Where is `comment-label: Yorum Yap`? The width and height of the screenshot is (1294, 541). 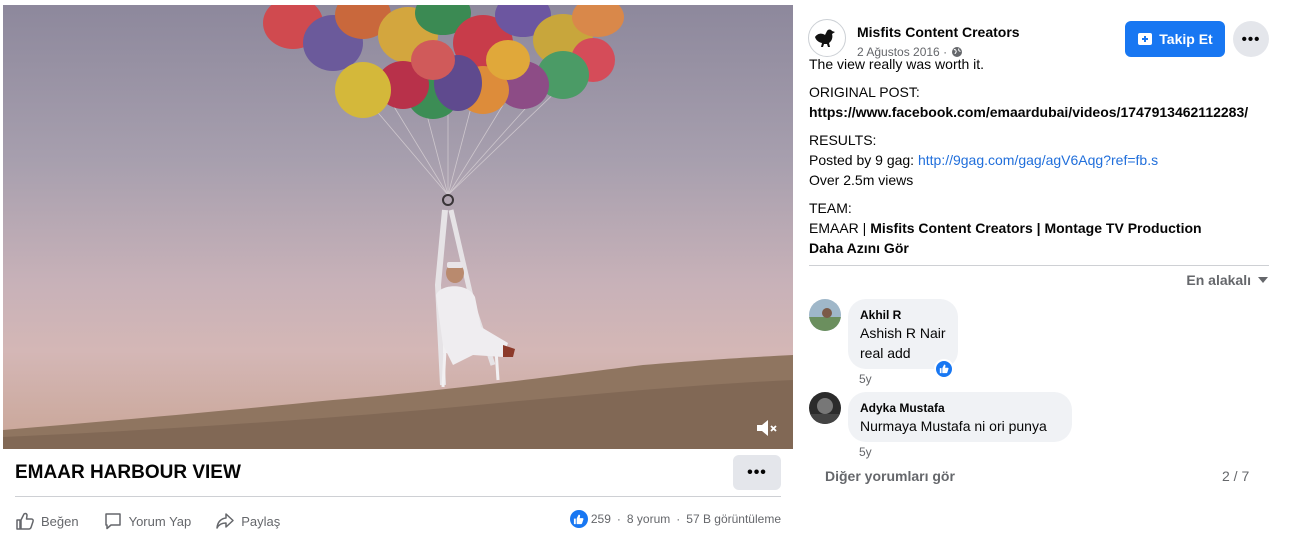 comment-label: Yorum Yap is located at coordinates (160, 521).